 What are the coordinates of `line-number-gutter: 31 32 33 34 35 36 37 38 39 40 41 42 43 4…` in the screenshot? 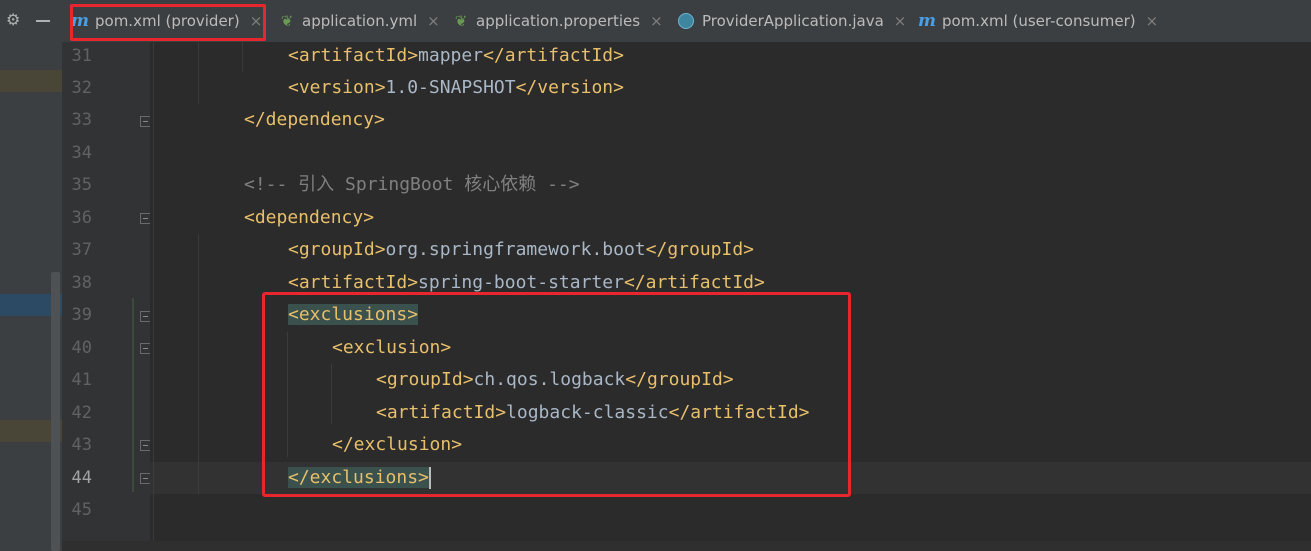 It's located at (106, 296).